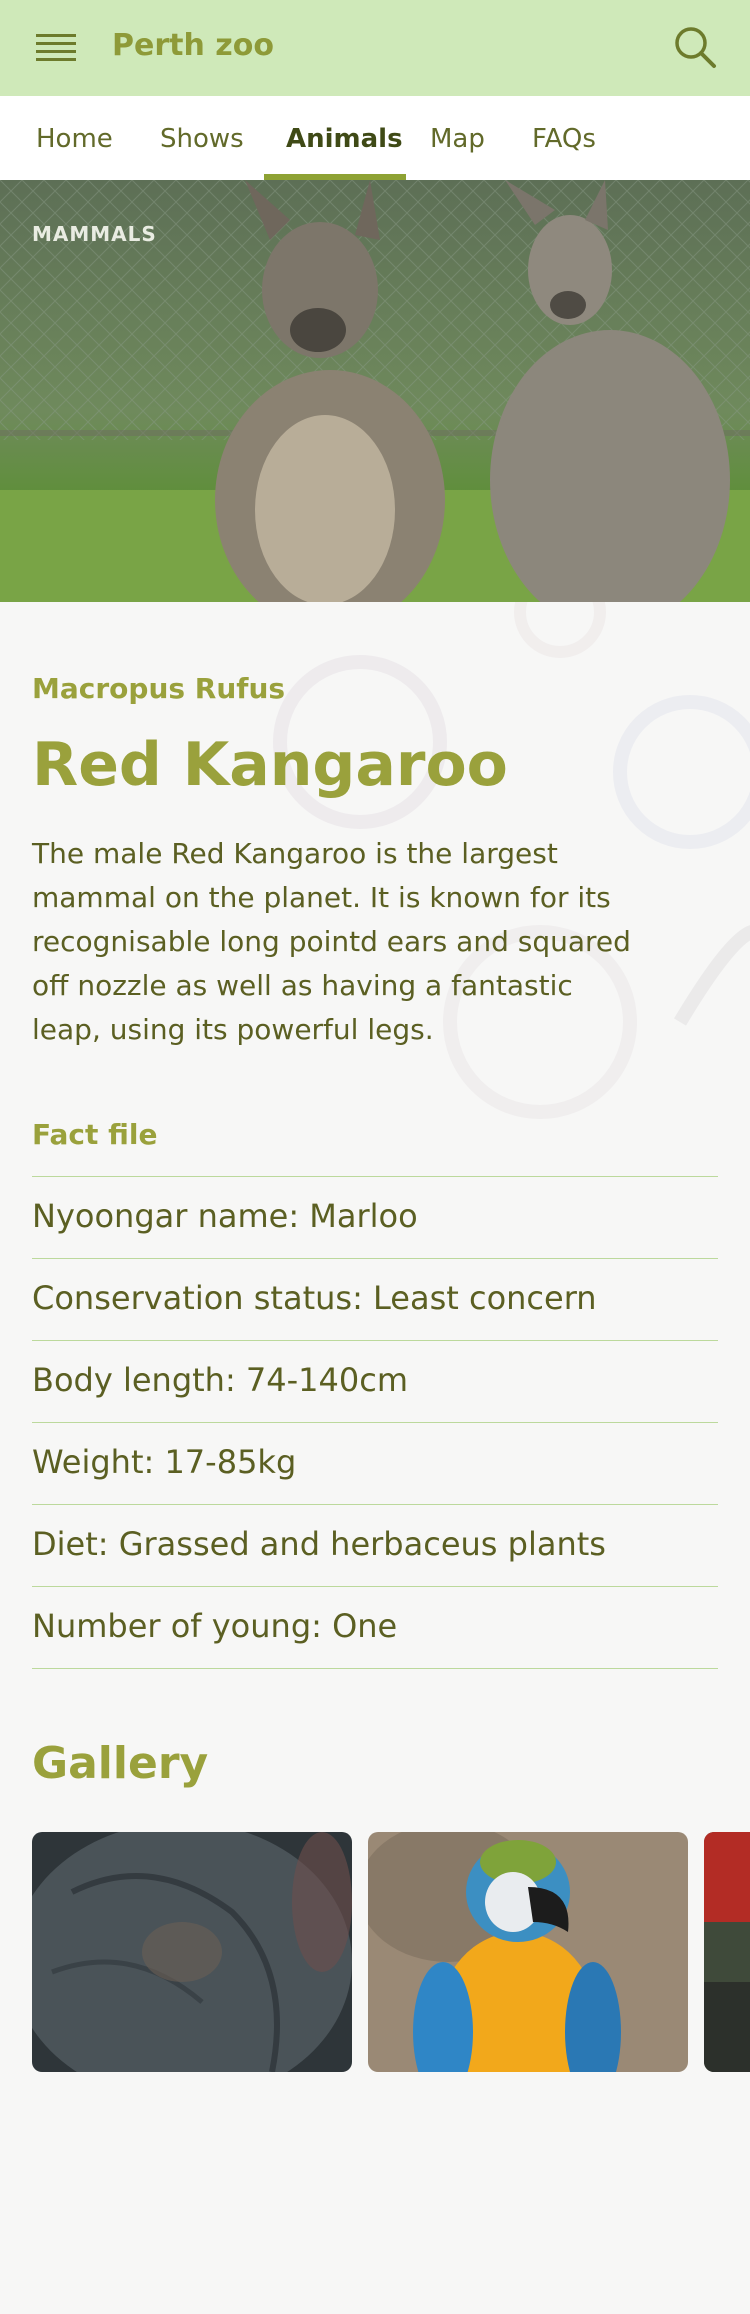 Image resolution: width=750 pixels, height=2314 pixels. I want to click on fact-row: Weight: 17-85kg, so click(375, 1463).